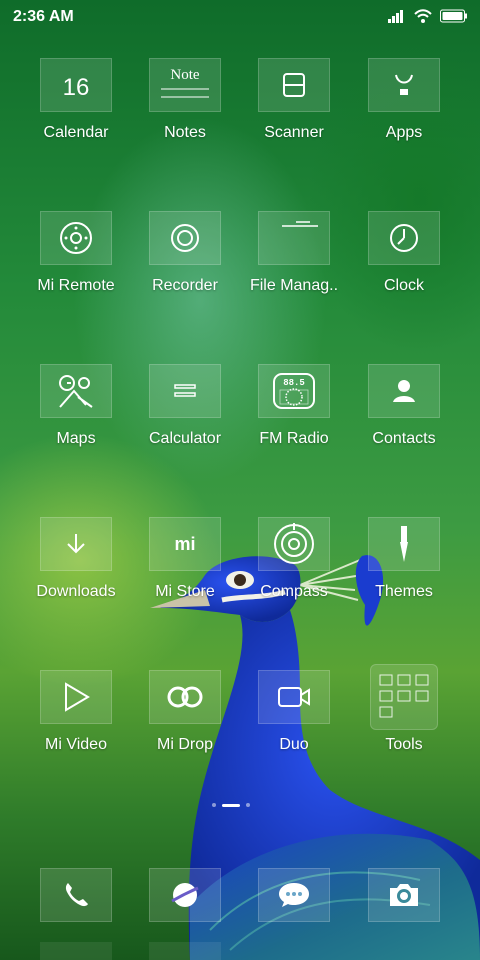  What do you see at coordinates (403, 285) in the screenshot?
I see `app-label: Clock` at bounding box center [403, 285].